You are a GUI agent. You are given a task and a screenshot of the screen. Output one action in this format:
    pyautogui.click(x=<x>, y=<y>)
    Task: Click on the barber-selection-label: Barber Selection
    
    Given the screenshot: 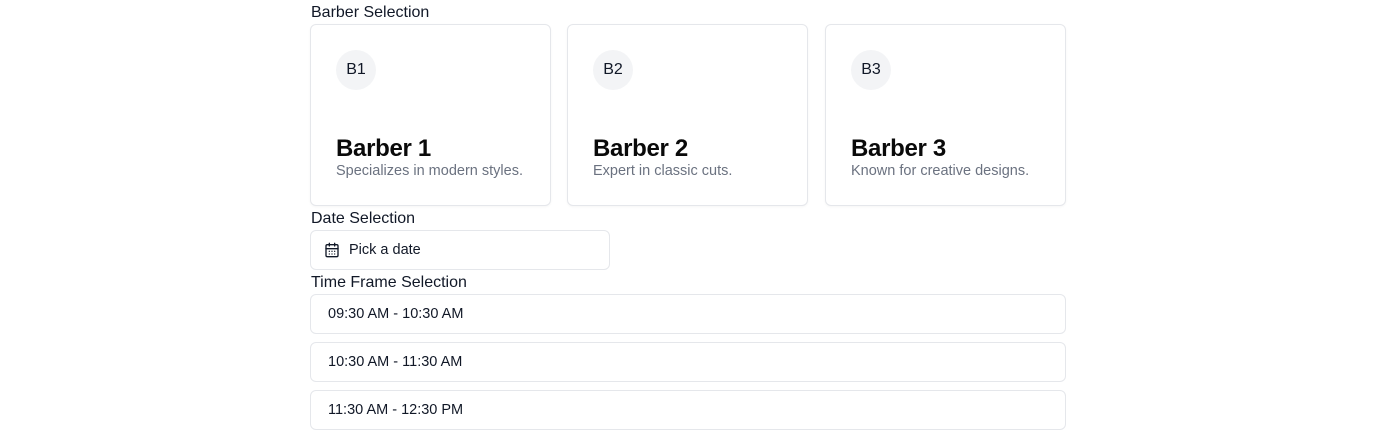 What is the action you would take?
    pyautogui.click(x=370, y=12)
    